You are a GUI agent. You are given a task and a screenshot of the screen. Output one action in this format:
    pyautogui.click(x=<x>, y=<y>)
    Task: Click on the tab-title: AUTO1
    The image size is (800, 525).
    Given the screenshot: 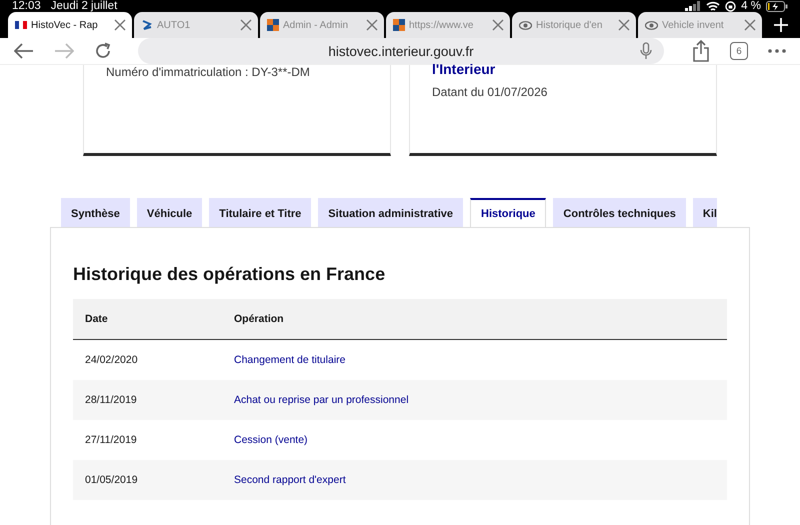 What is the action you would take?
    pyautogui.click(x=174, y=25)
    